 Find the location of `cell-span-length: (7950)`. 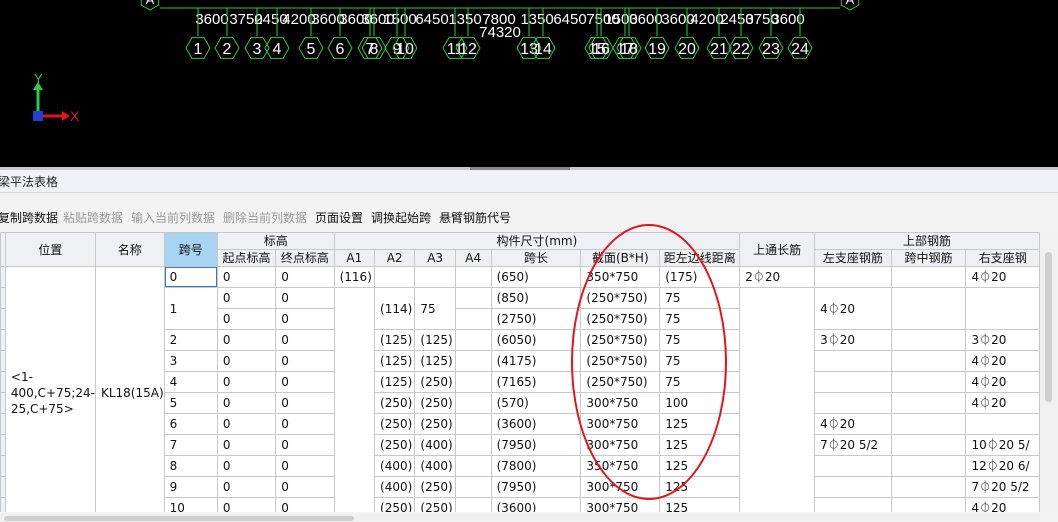

cell-span-length: (7950) is located at coordinates (536, 487).